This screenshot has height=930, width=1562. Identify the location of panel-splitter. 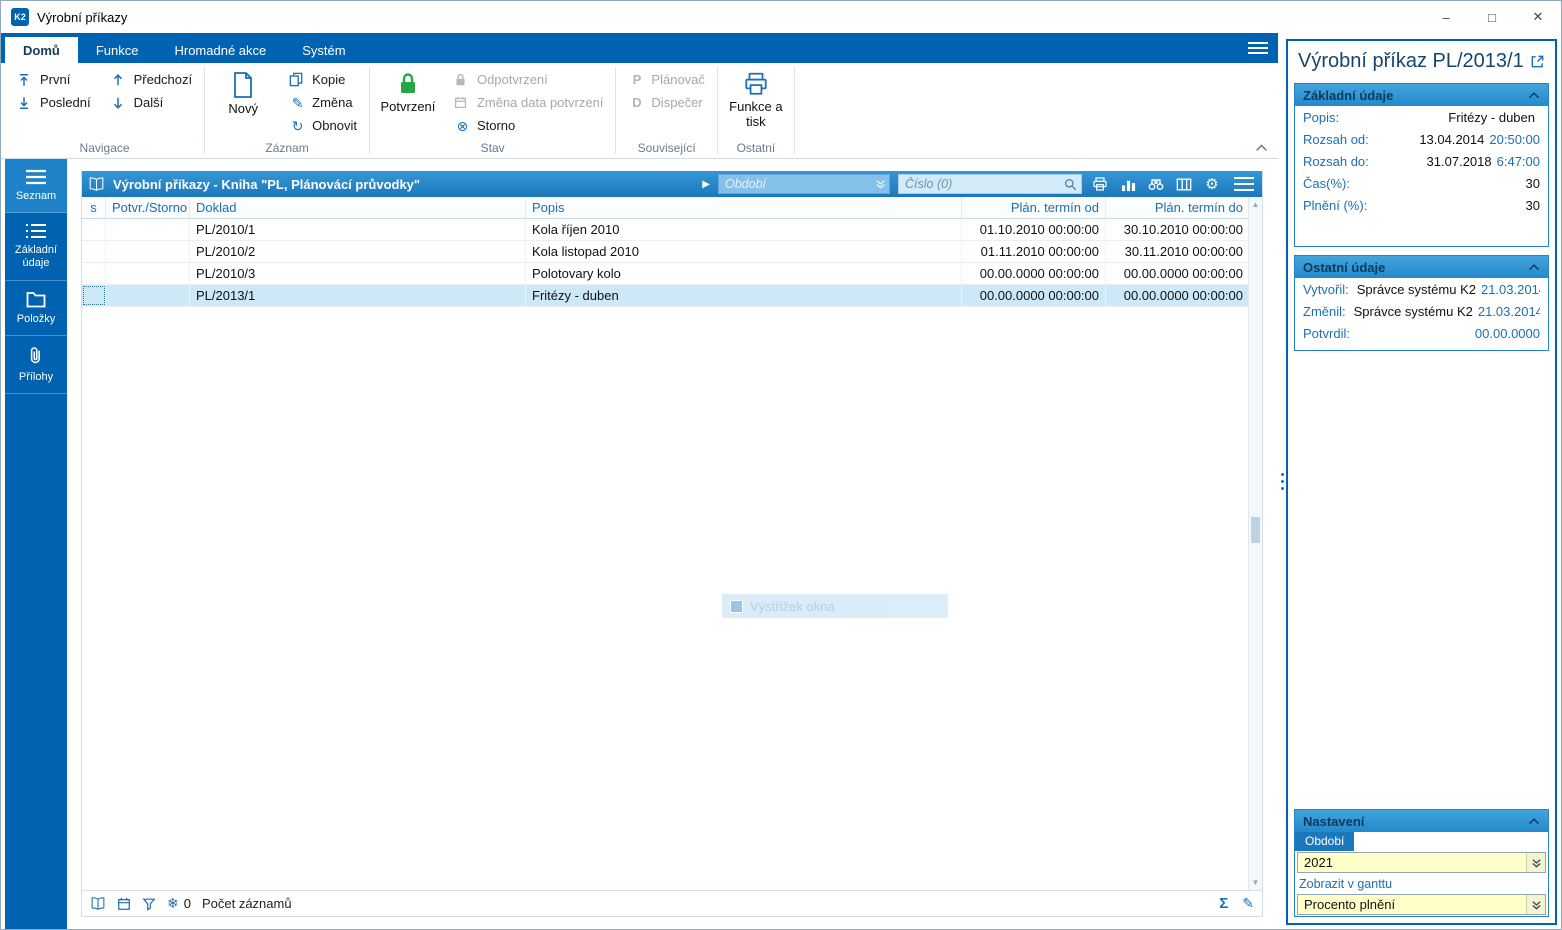
(1282, 481).